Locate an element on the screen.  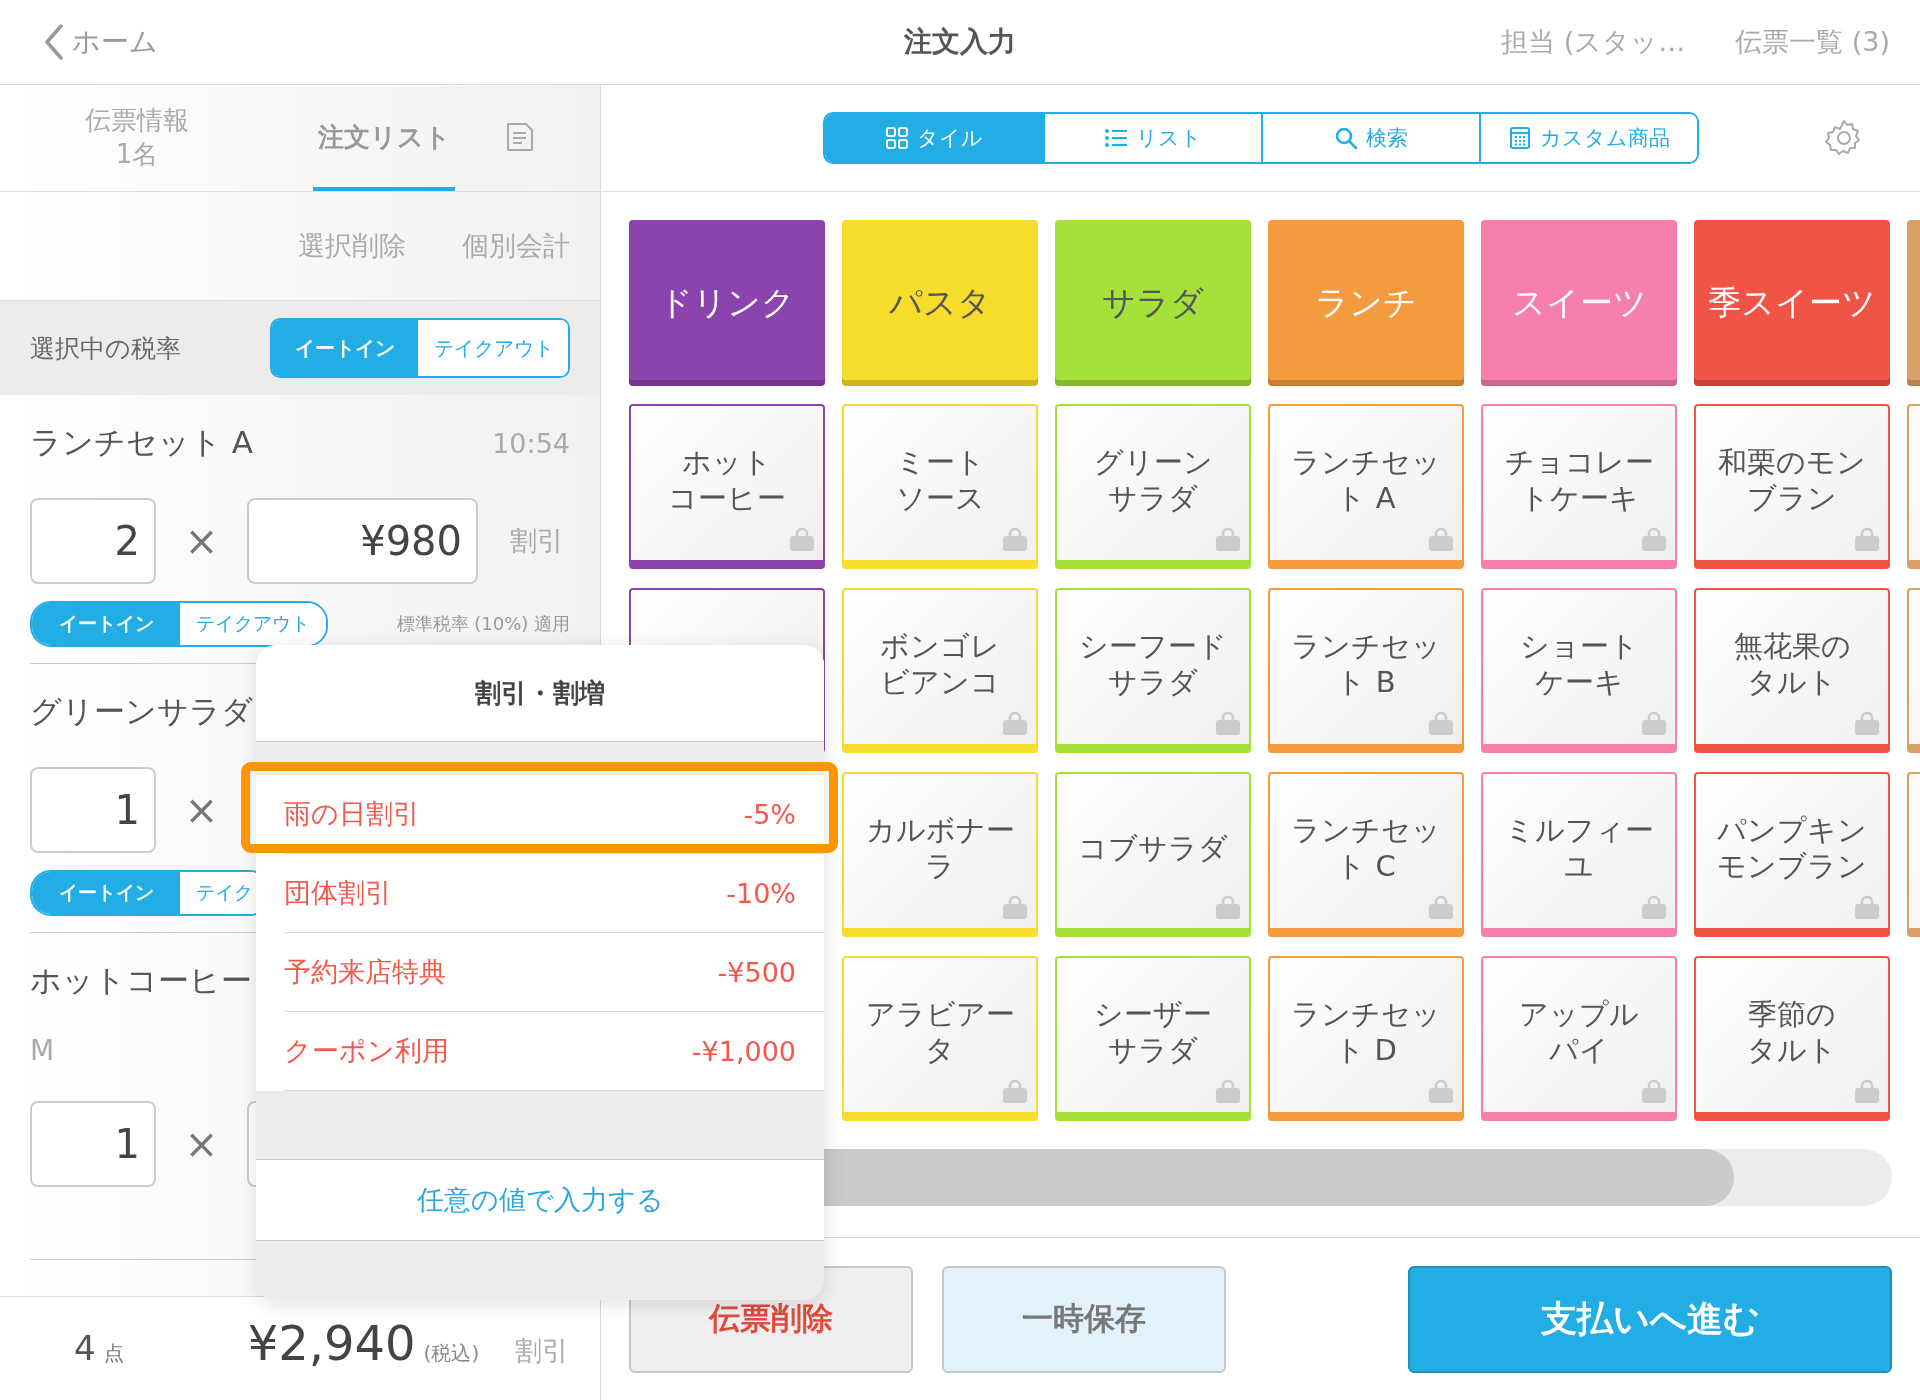
discount-option: クーポン利用 -¥1,000 is located at coordinates (554, 1051).